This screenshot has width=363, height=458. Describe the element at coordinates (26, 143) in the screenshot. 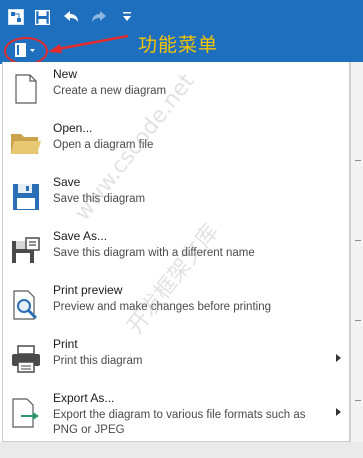

I see `folder-open-icon` at that location.